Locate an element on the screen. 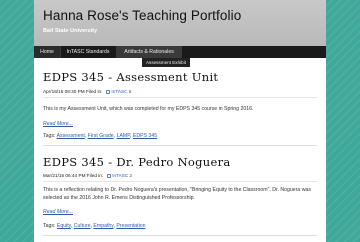 The height and width of the screenshot is (242, 360). post-meta: Mar/21/16 06:44 PM Filed in: InTASC 2 is located at coordinates (87, 175).